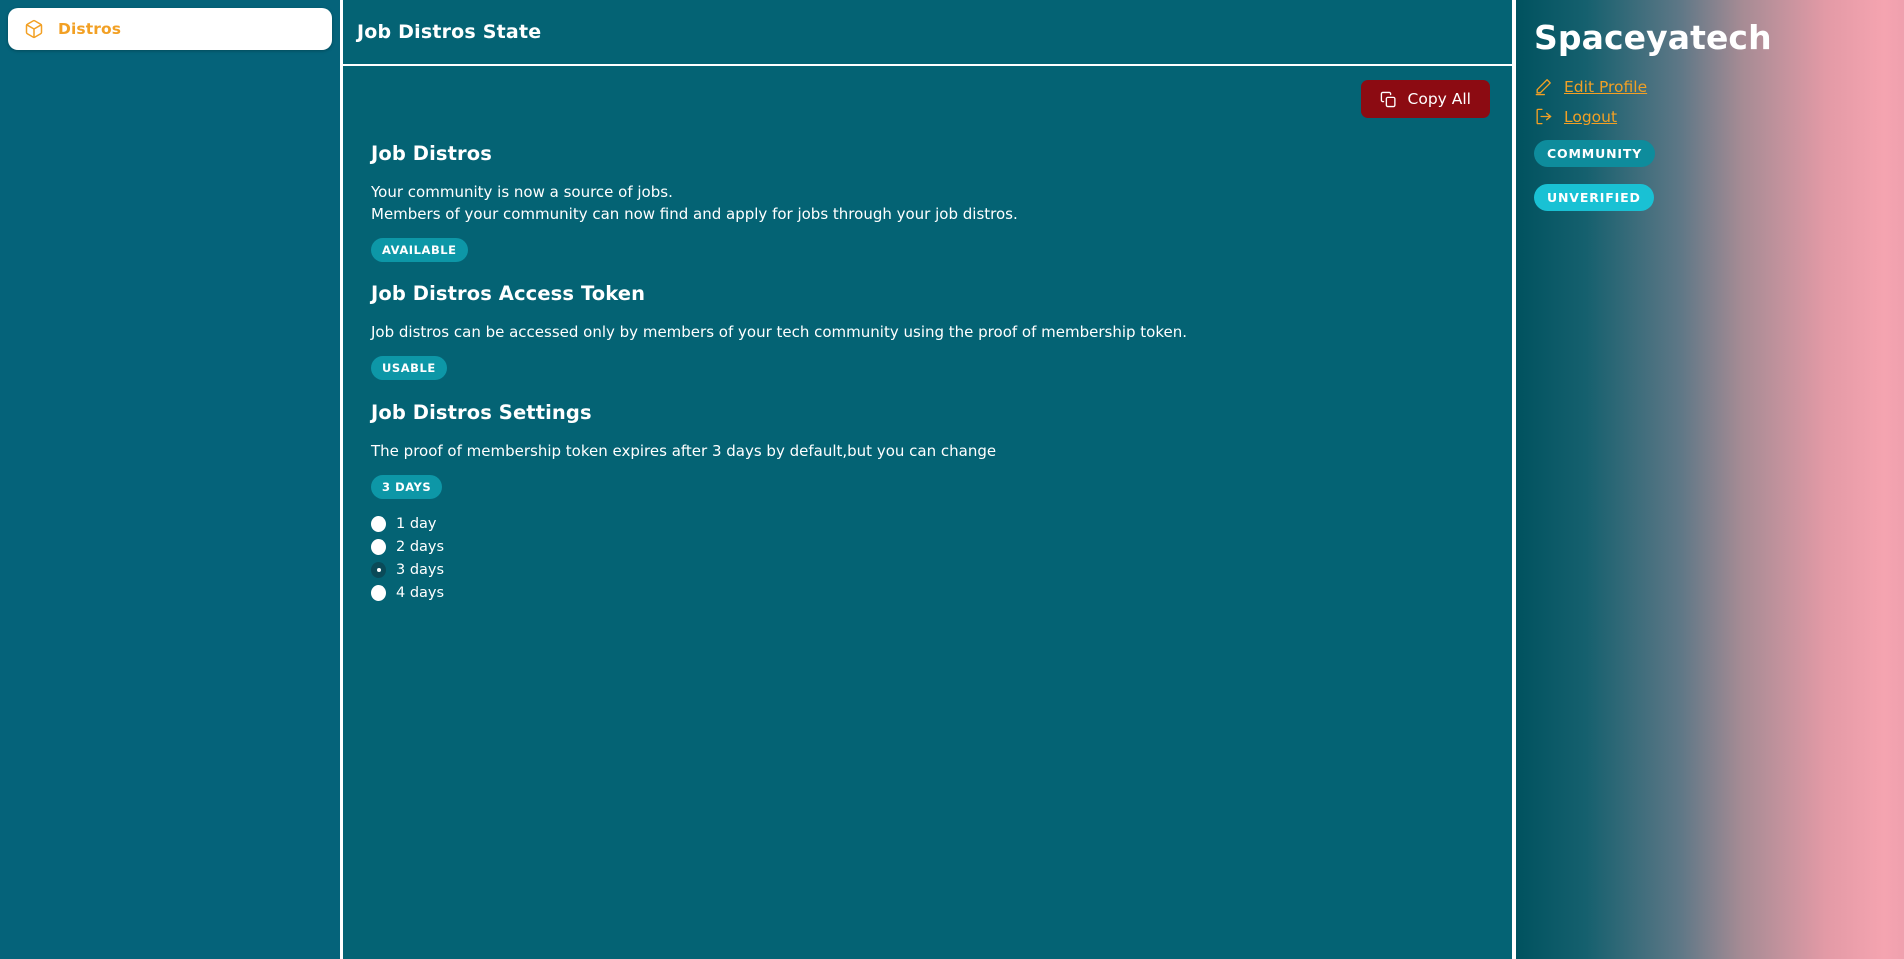 Image resolution: width=1904 pixels, height=959 pixels. I want to click on pencil-icon, so click(1543, 86).